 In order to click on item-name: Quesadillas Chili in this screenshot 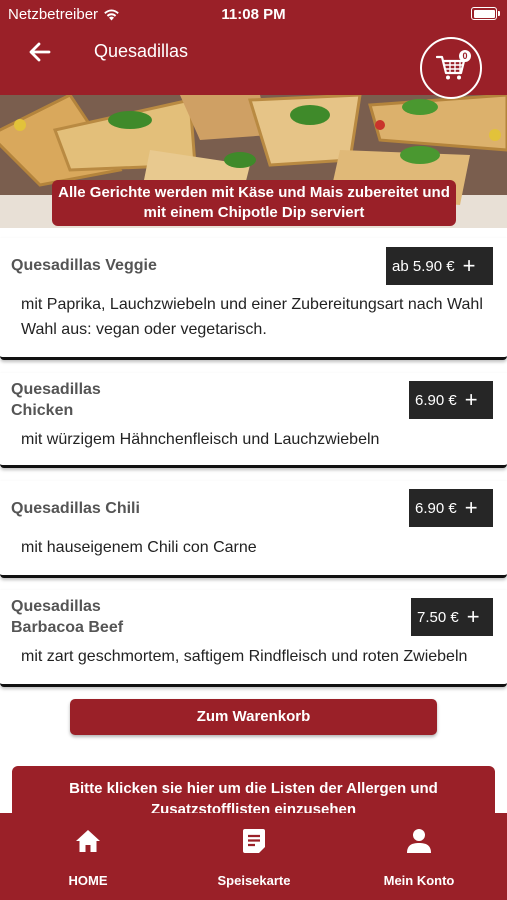, I will do `click(75, 508)`.